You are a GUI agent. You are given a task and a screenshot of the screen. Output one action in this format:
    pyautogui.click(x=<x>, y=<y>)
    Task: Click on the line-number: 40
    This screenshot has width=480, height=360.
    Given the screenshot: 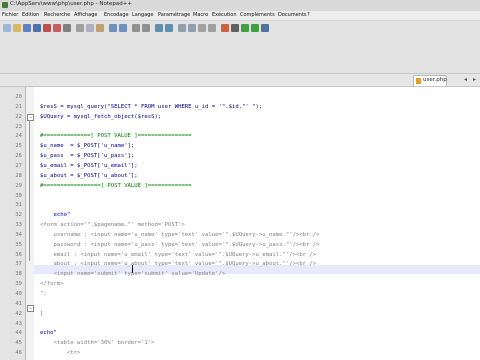 What is the action you would take?
    pyautogui.click(x=18, y=294)
    